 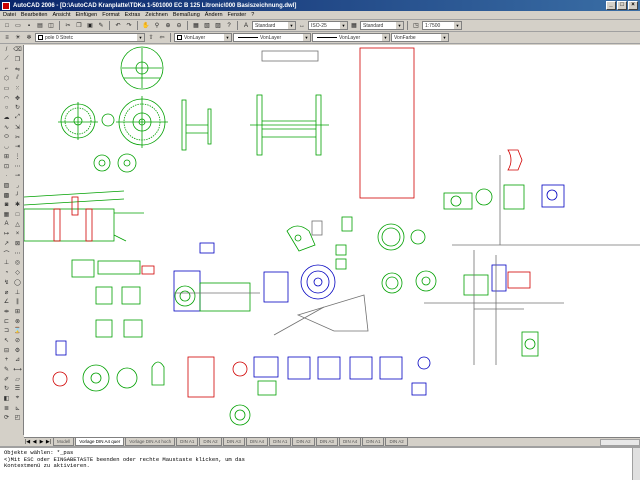 I want to click on tablestyle-combo: Standard ▼, so click(x=382, y=25).